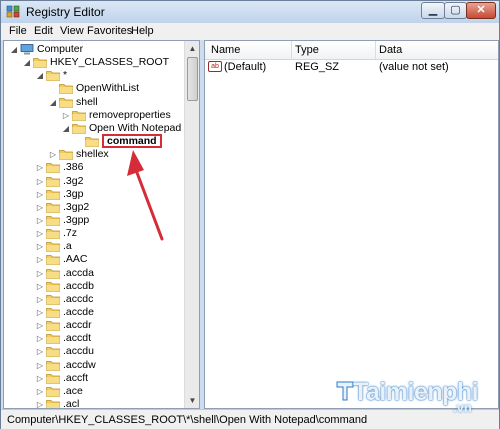  Describe the element at coordinates (73, 180) in the screenshot. I see `tree-item-label: .3g2` at that location.